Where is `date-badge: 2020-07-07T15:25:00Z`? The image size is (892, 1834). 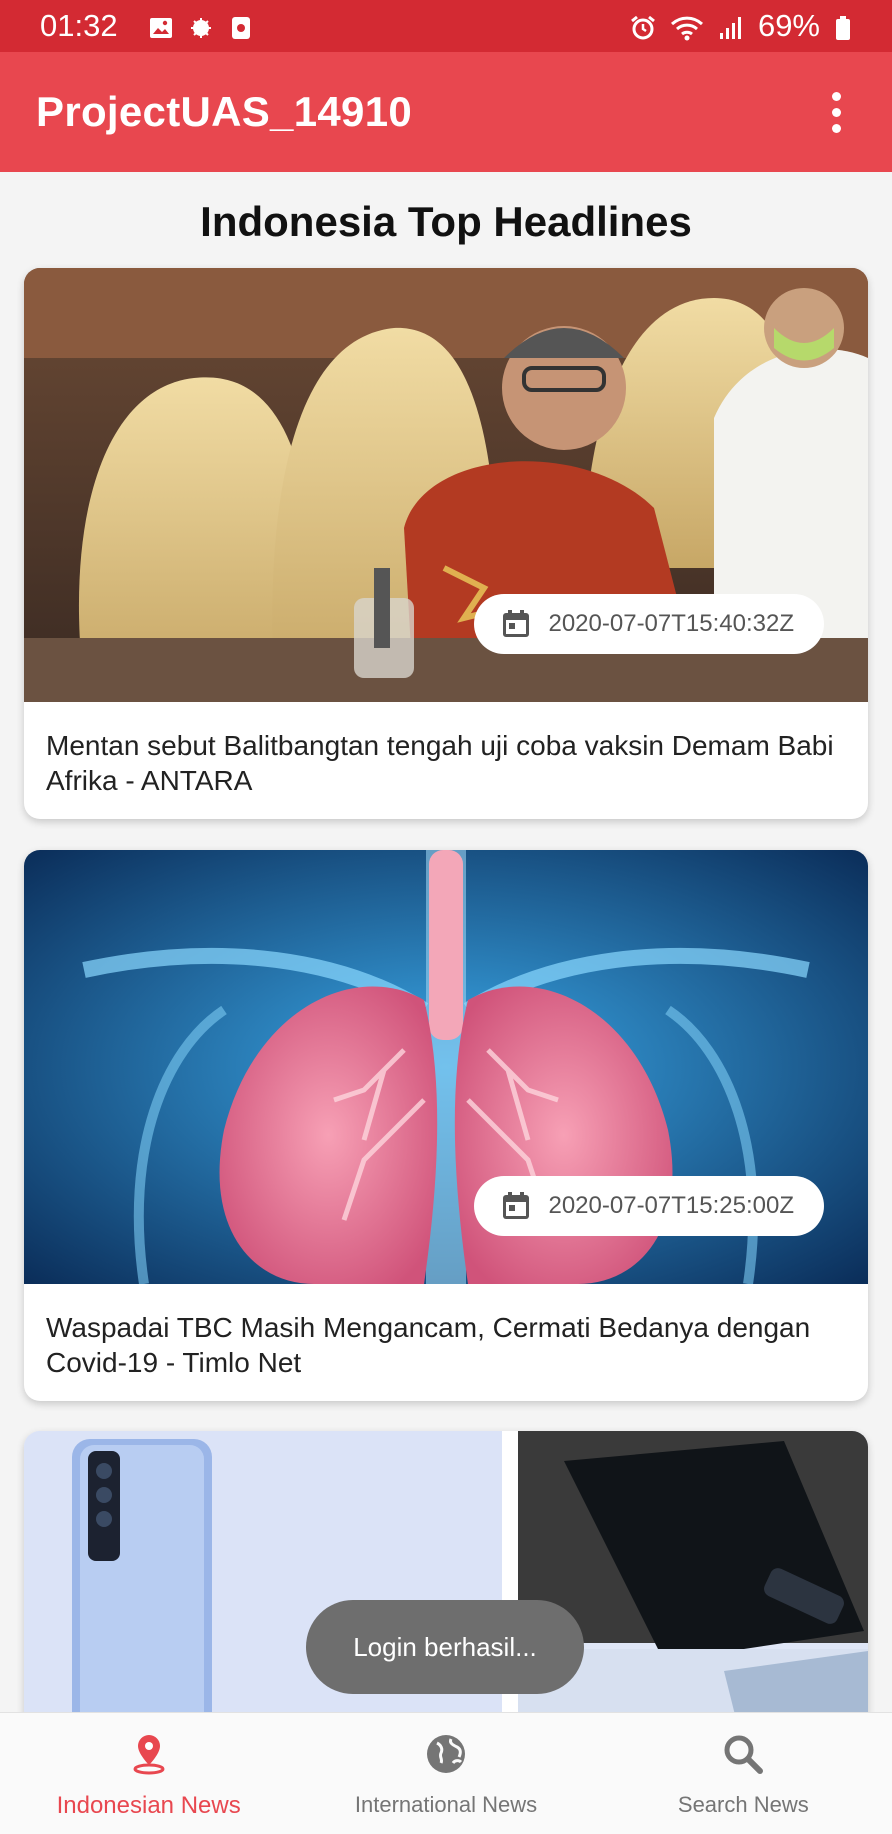 date-badge: 2020-07-07T15:25:00Z is located at coordinates (649, 1206).